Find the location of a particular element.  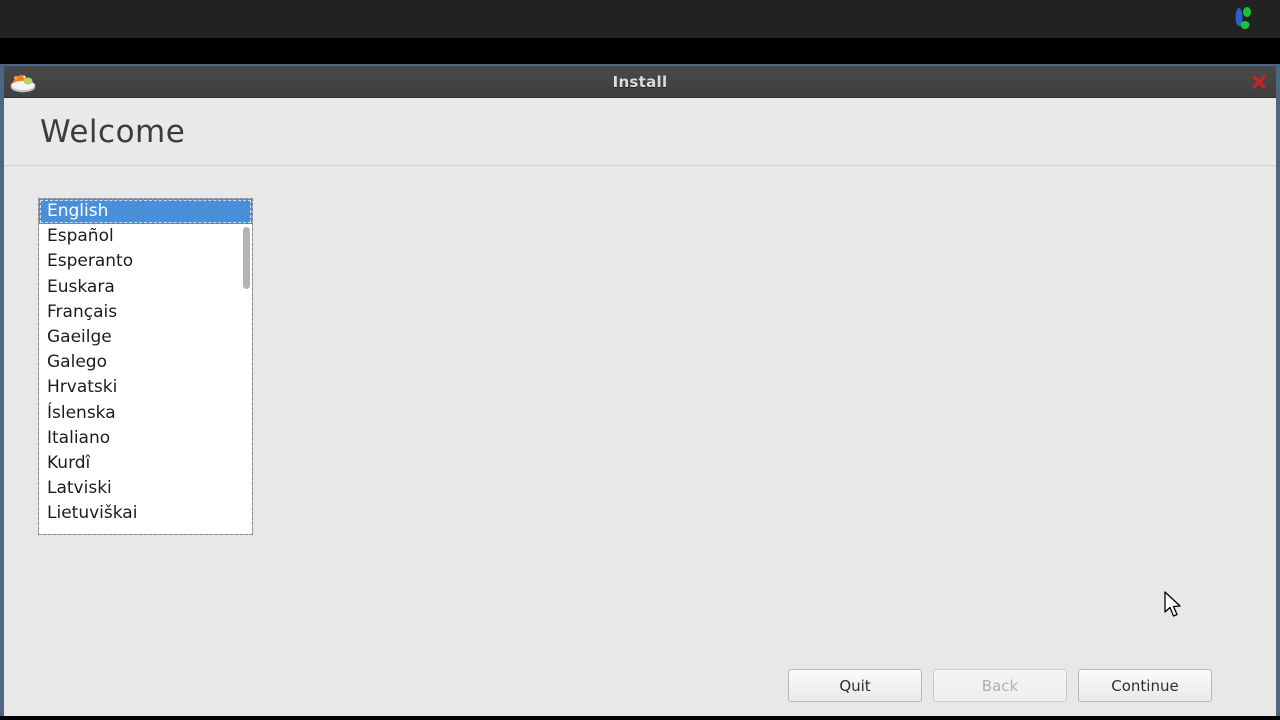

system-tray is located at coordinates (1243, 19).